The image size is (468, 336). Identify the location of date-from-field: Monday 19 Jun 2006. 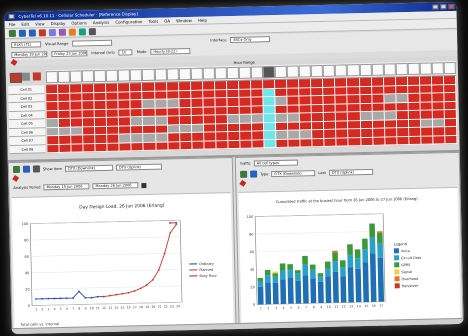
(29, 55).